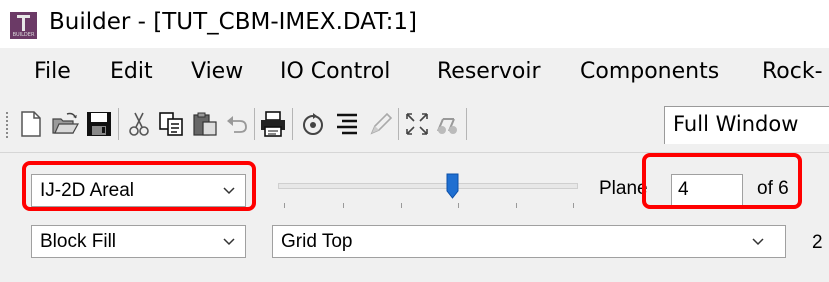 This screenshot has width=829, height=282. I want to click on view-type-highlight, so click(139, 186).